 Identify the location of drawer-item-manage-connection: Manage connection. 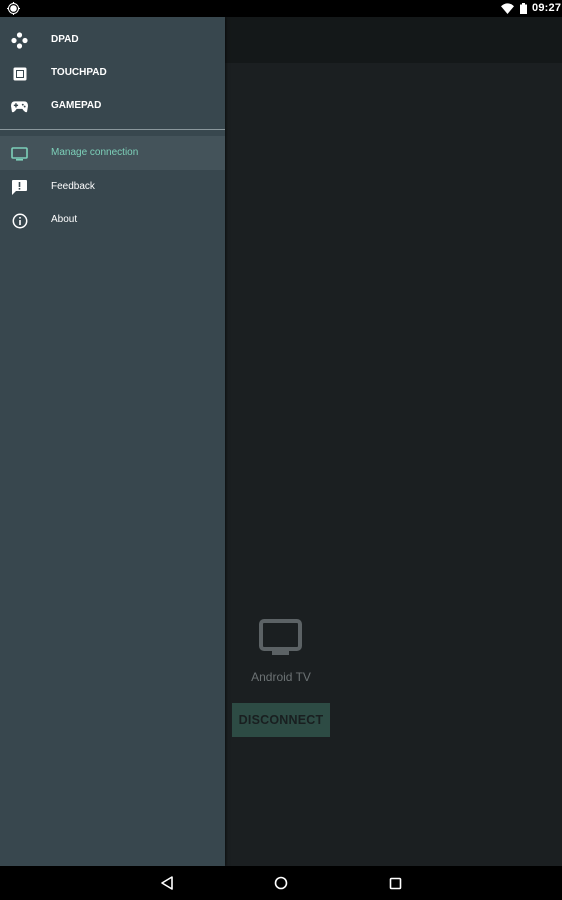
(112, 153).